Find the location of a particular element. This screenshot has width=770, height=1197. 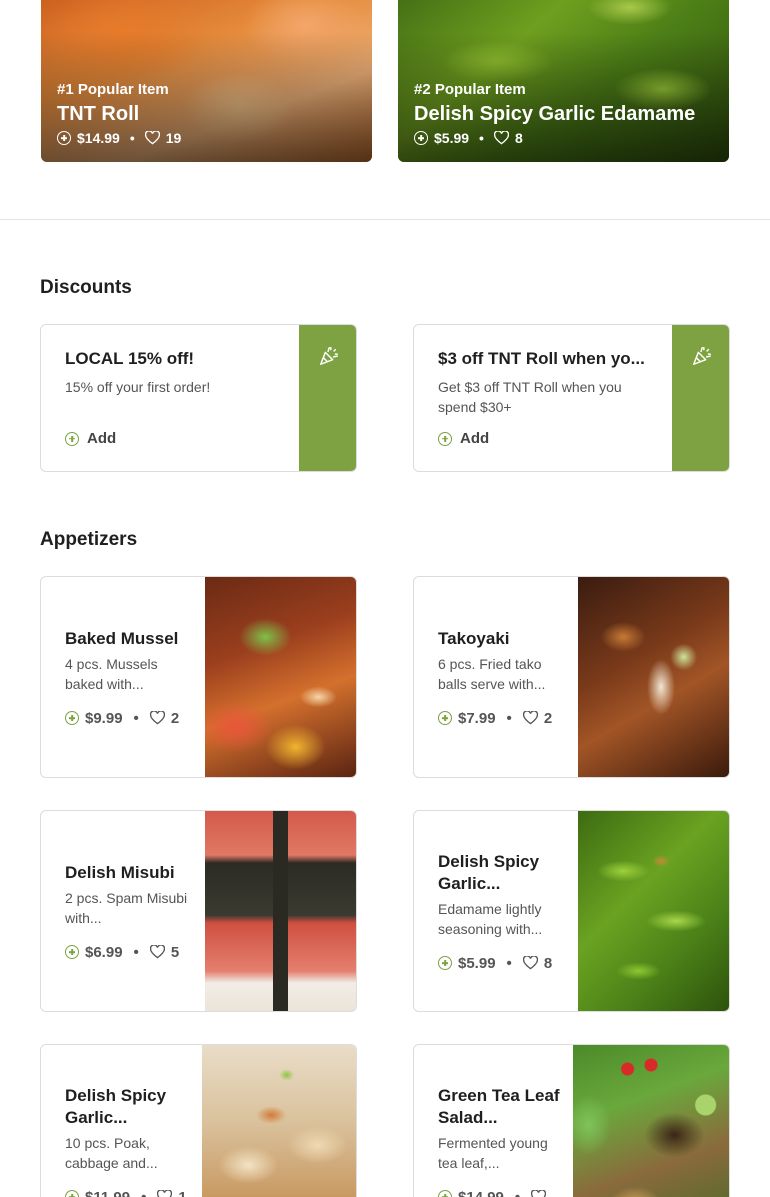

appetizers-heading: Appetizers is located at coordinates (89, 539).